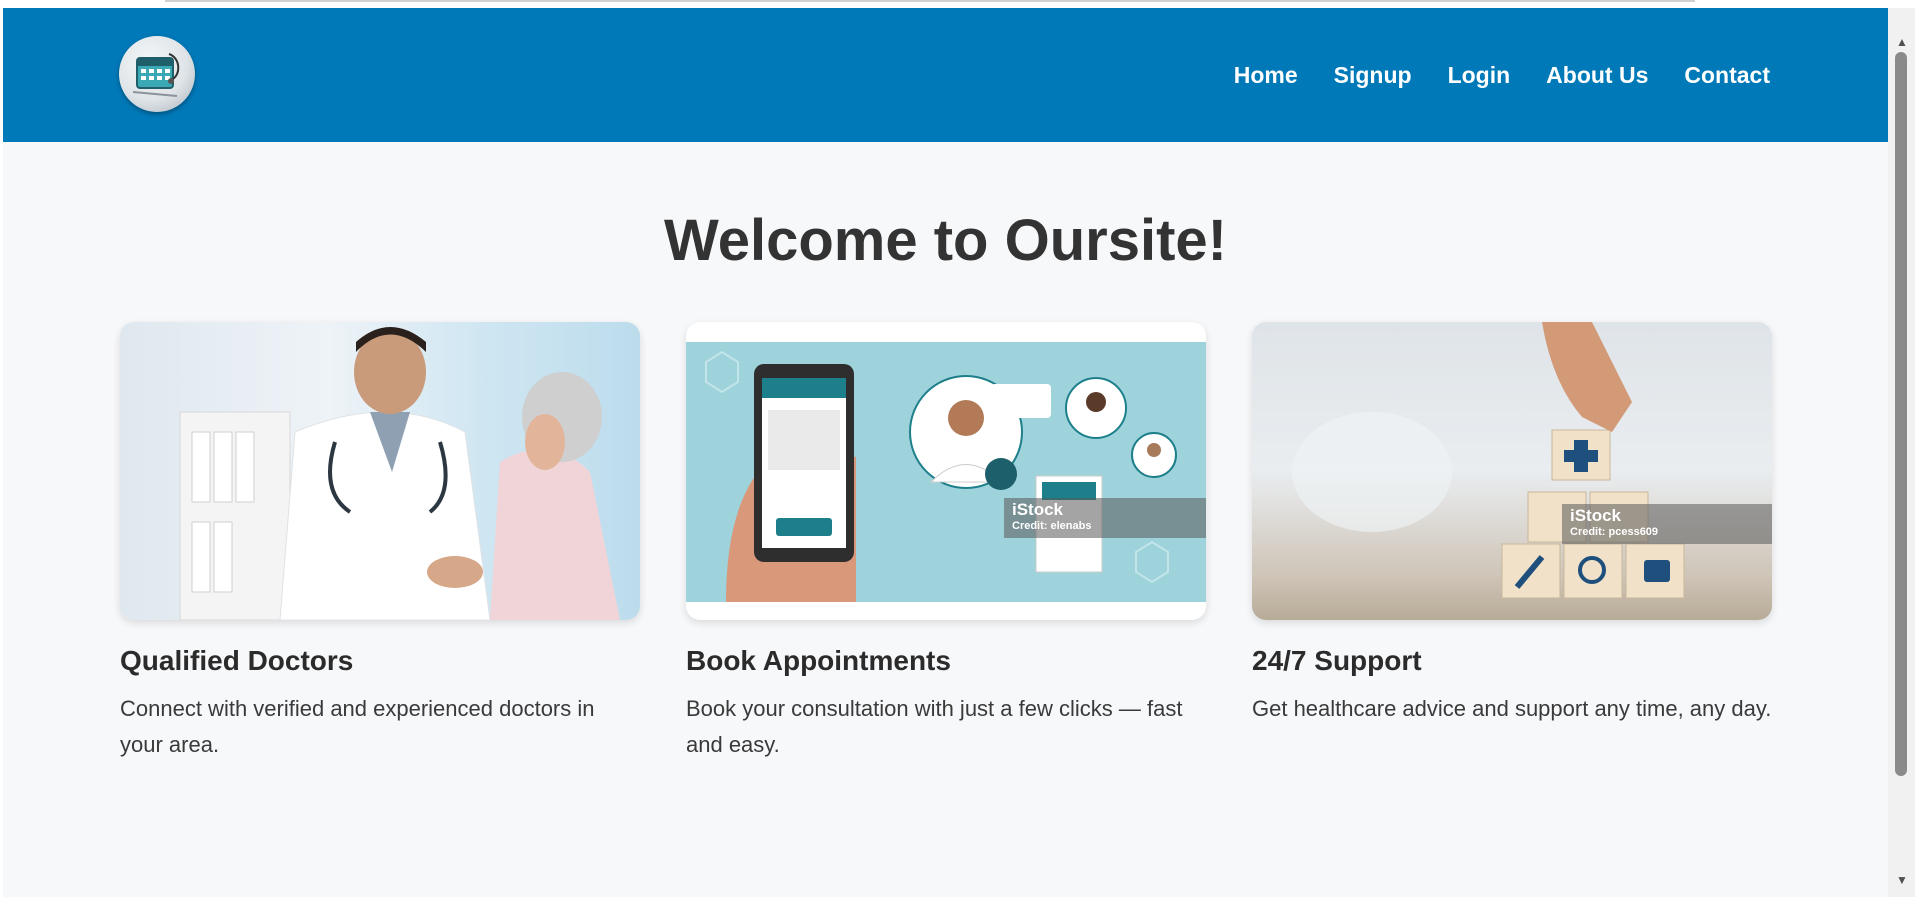 Image resolution: width=1915 pixels, height=897 pixels. I want to click on scroll-up-arrow-icon: ▲, so click(1902, 42).